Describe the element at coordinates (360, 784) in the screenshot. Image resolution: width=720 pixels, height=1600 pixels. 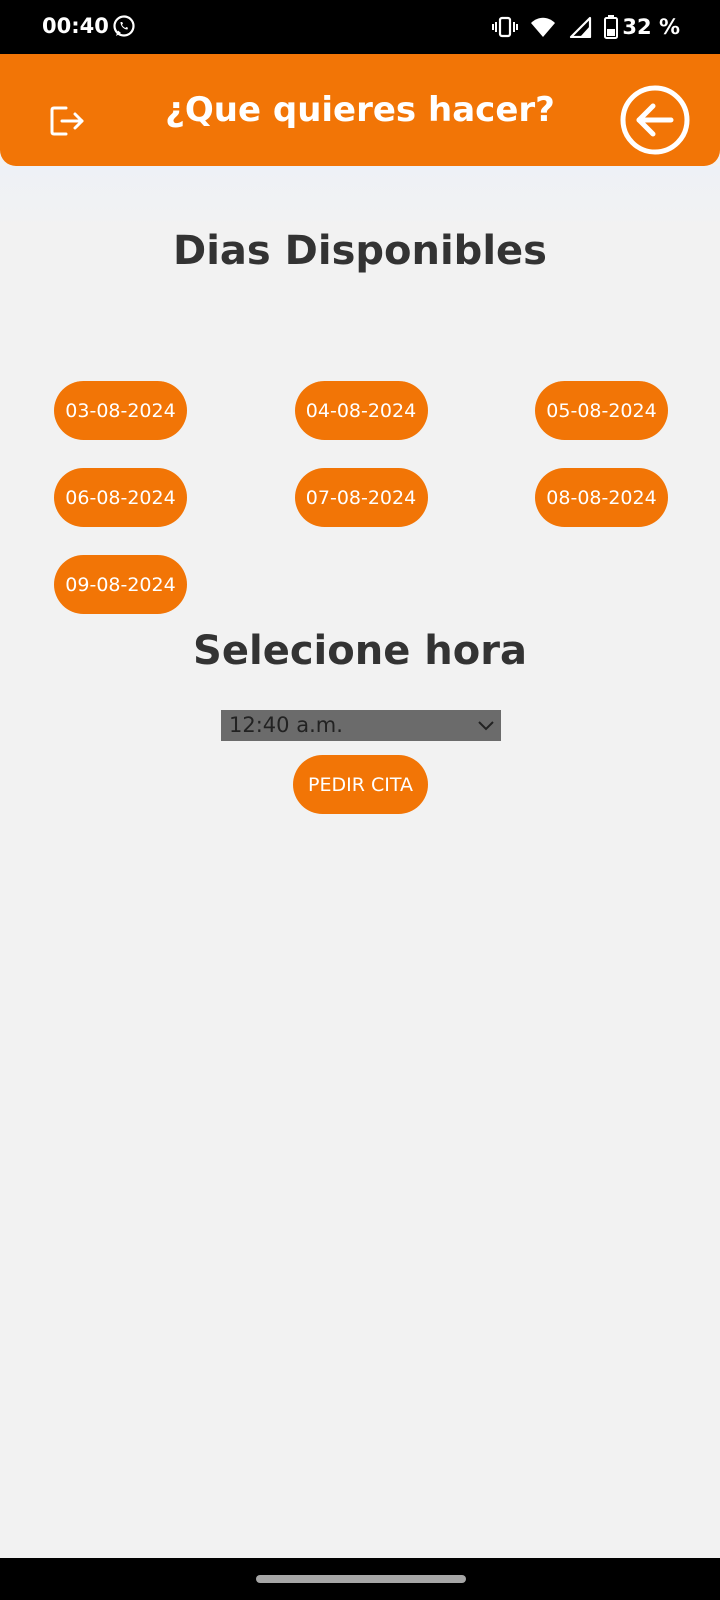
I see `book-appointment-button: PEDIR CITA` at that location.